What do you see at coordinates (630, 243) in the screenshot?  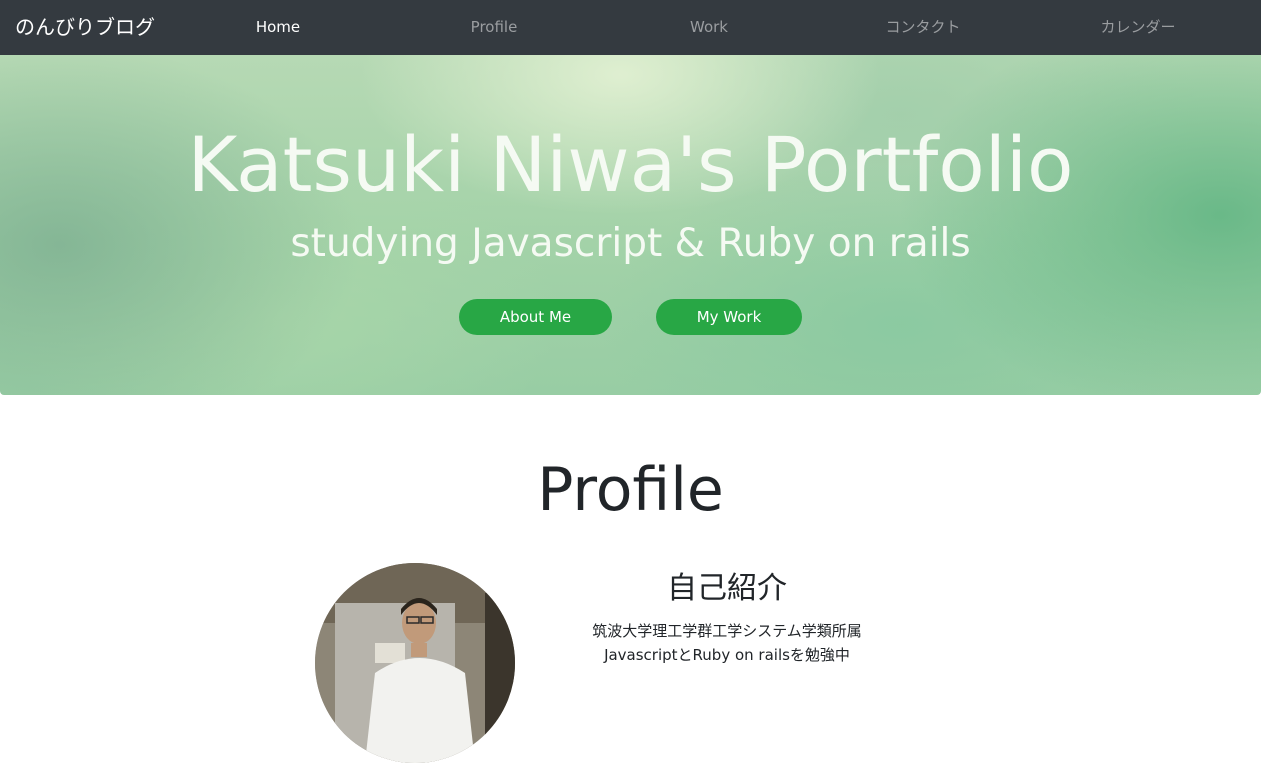 I see `hero-subtitle: studying Javascript & Ruby on rails` at bounding box center [630, 243].